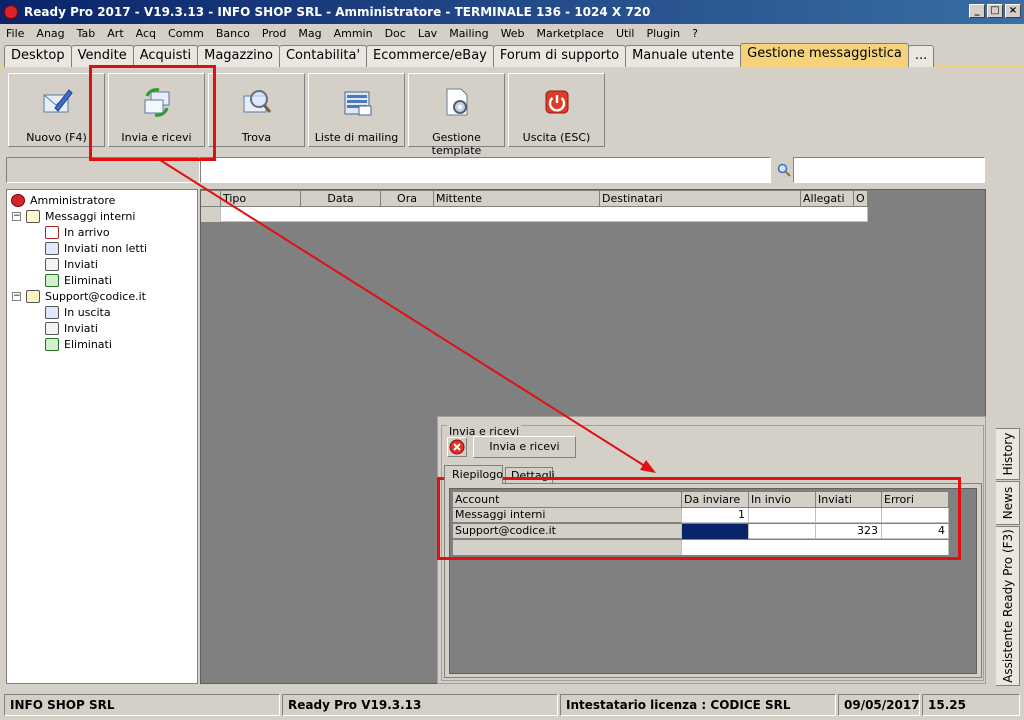 This screenshot has height=720, width=1024. What do you see at coordinates (11, 12) in the screenshot?
I see `app-logo-icon` at bounding box center [11, 12].